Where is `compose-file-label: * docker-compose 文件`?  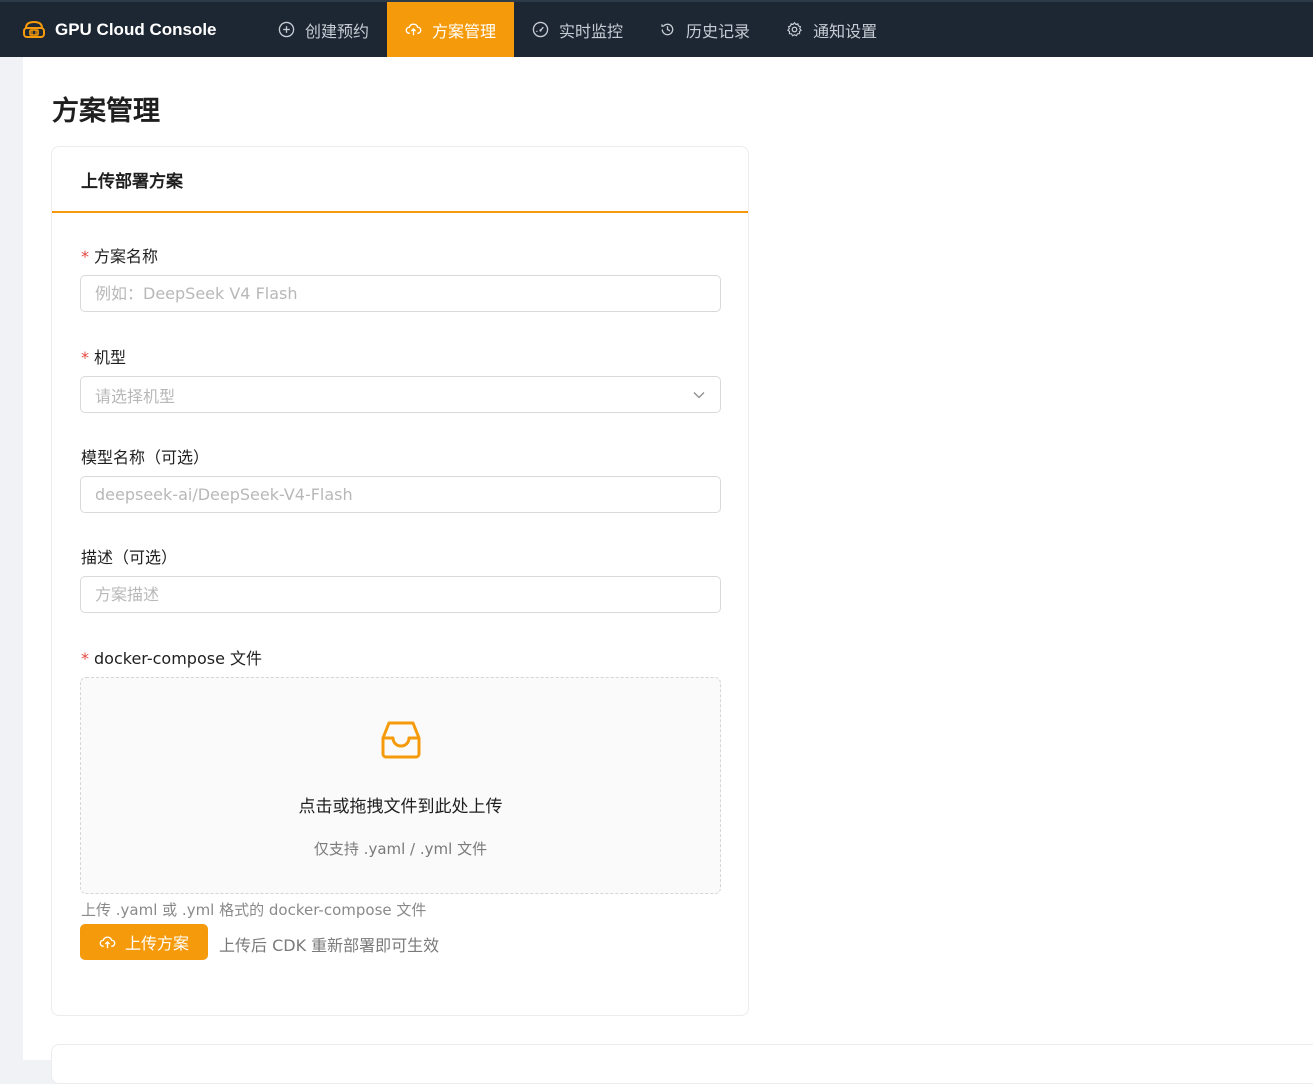
compose-file-label: * docker-compose 文件 is located at coordinates (171, 657).